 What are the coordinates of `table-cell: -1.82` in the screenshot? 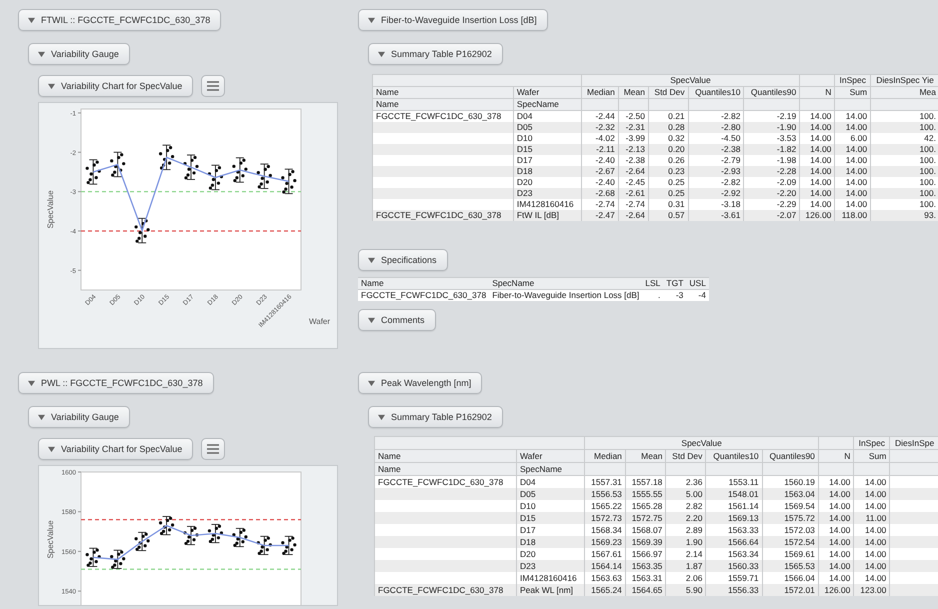 It's located at (772, 149).